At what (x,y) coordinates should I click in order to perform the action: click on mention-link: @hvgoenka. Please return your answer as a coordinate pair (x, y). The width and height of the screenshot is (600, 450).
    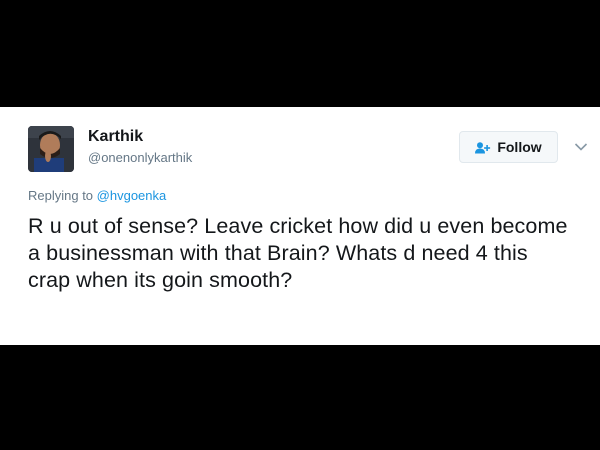
    Looking at the image, I should click on (132, 195).